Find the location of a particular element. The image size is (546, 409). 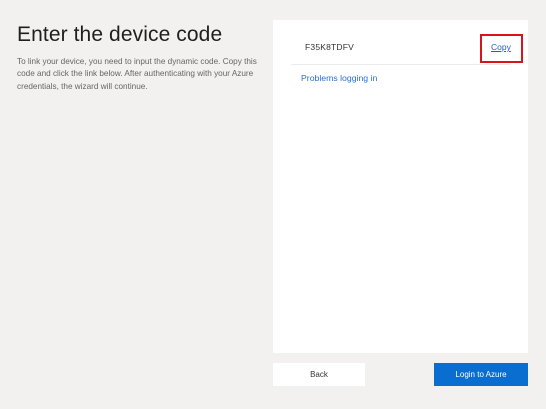

back-button: Back is located at coordinates (319, 374).